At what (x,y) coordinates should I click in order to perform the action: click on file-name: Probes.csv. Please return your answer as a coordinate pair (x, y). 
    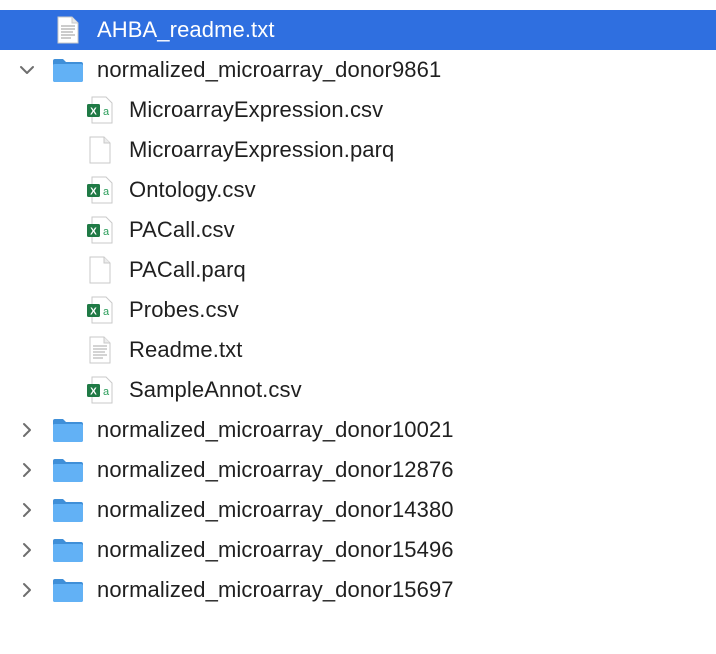
    Looking at the image, I should click on (184, 309).